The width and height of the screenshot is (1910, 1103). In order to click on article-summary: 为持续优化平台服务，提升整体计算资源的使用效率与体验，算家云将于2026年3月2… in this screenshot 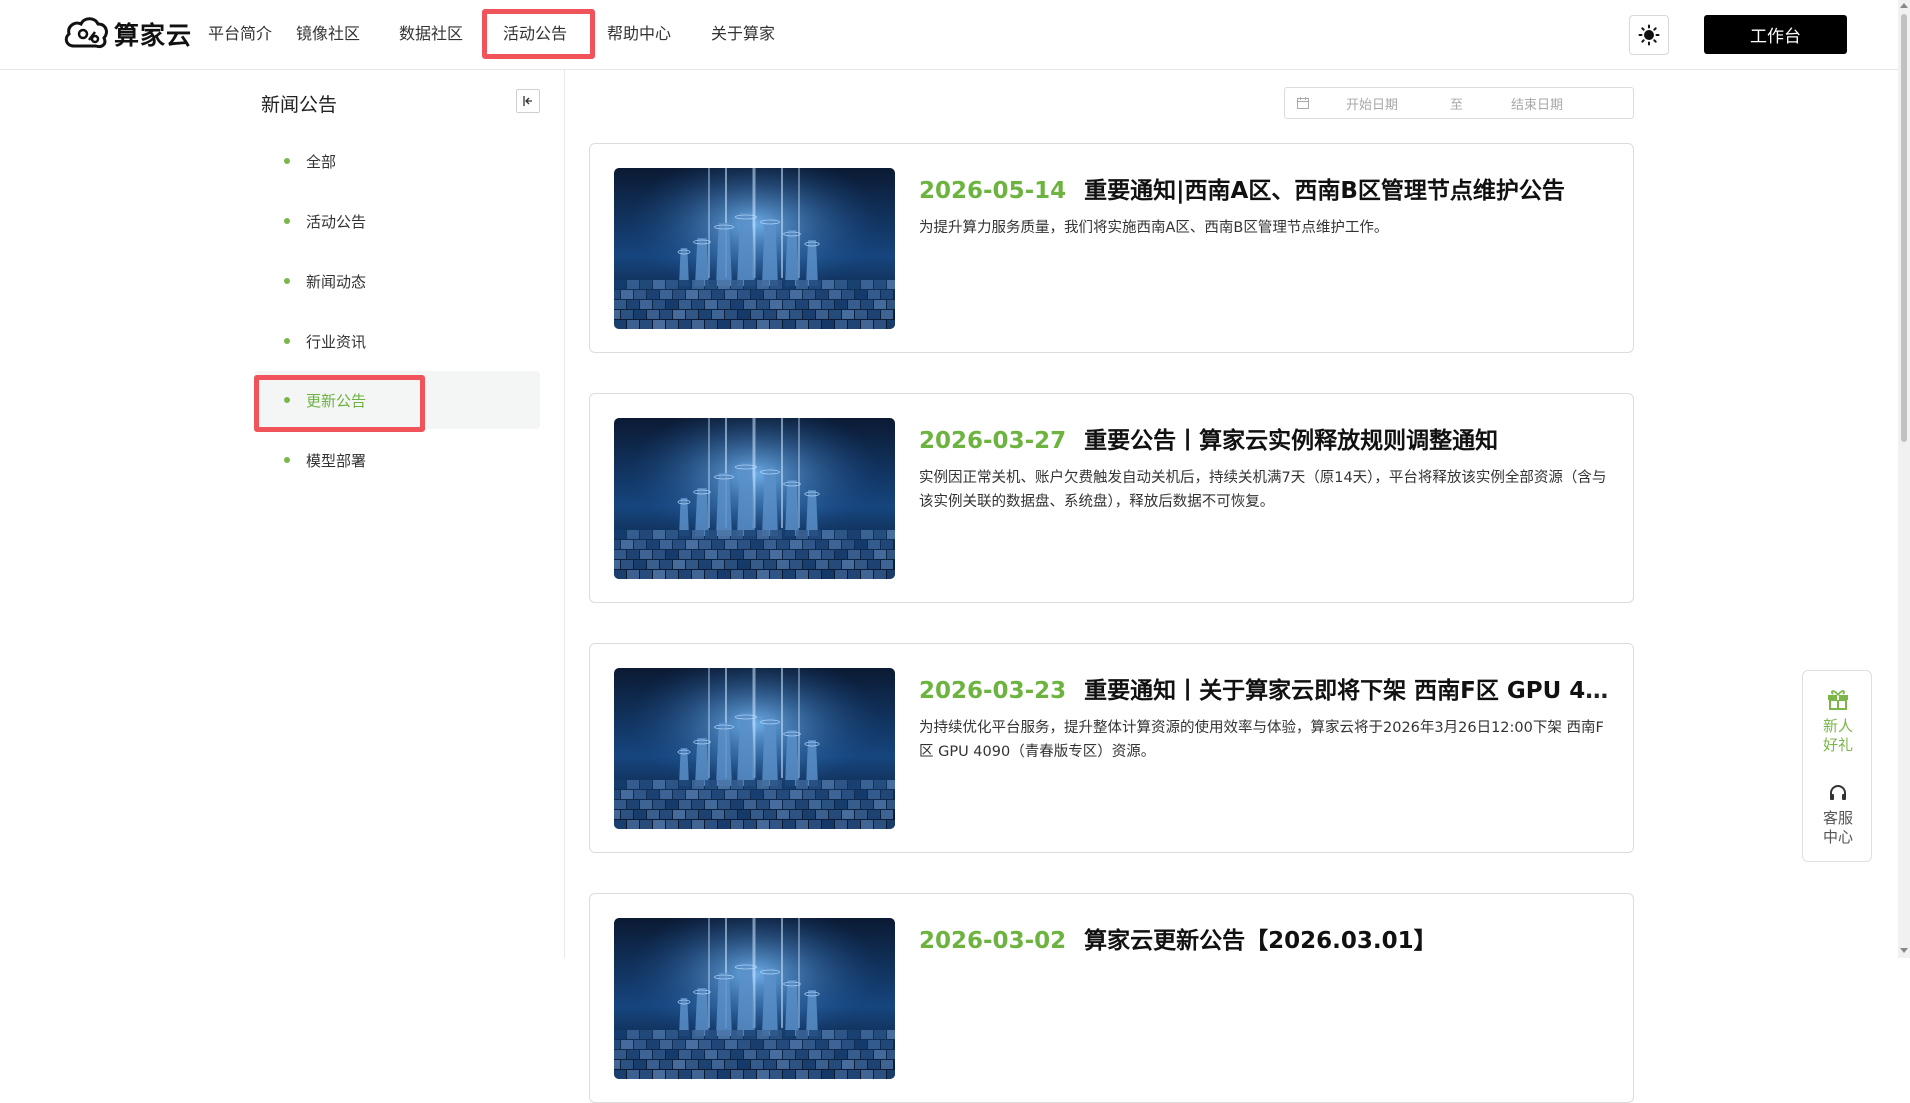, I will do `click(1261, 740)`.